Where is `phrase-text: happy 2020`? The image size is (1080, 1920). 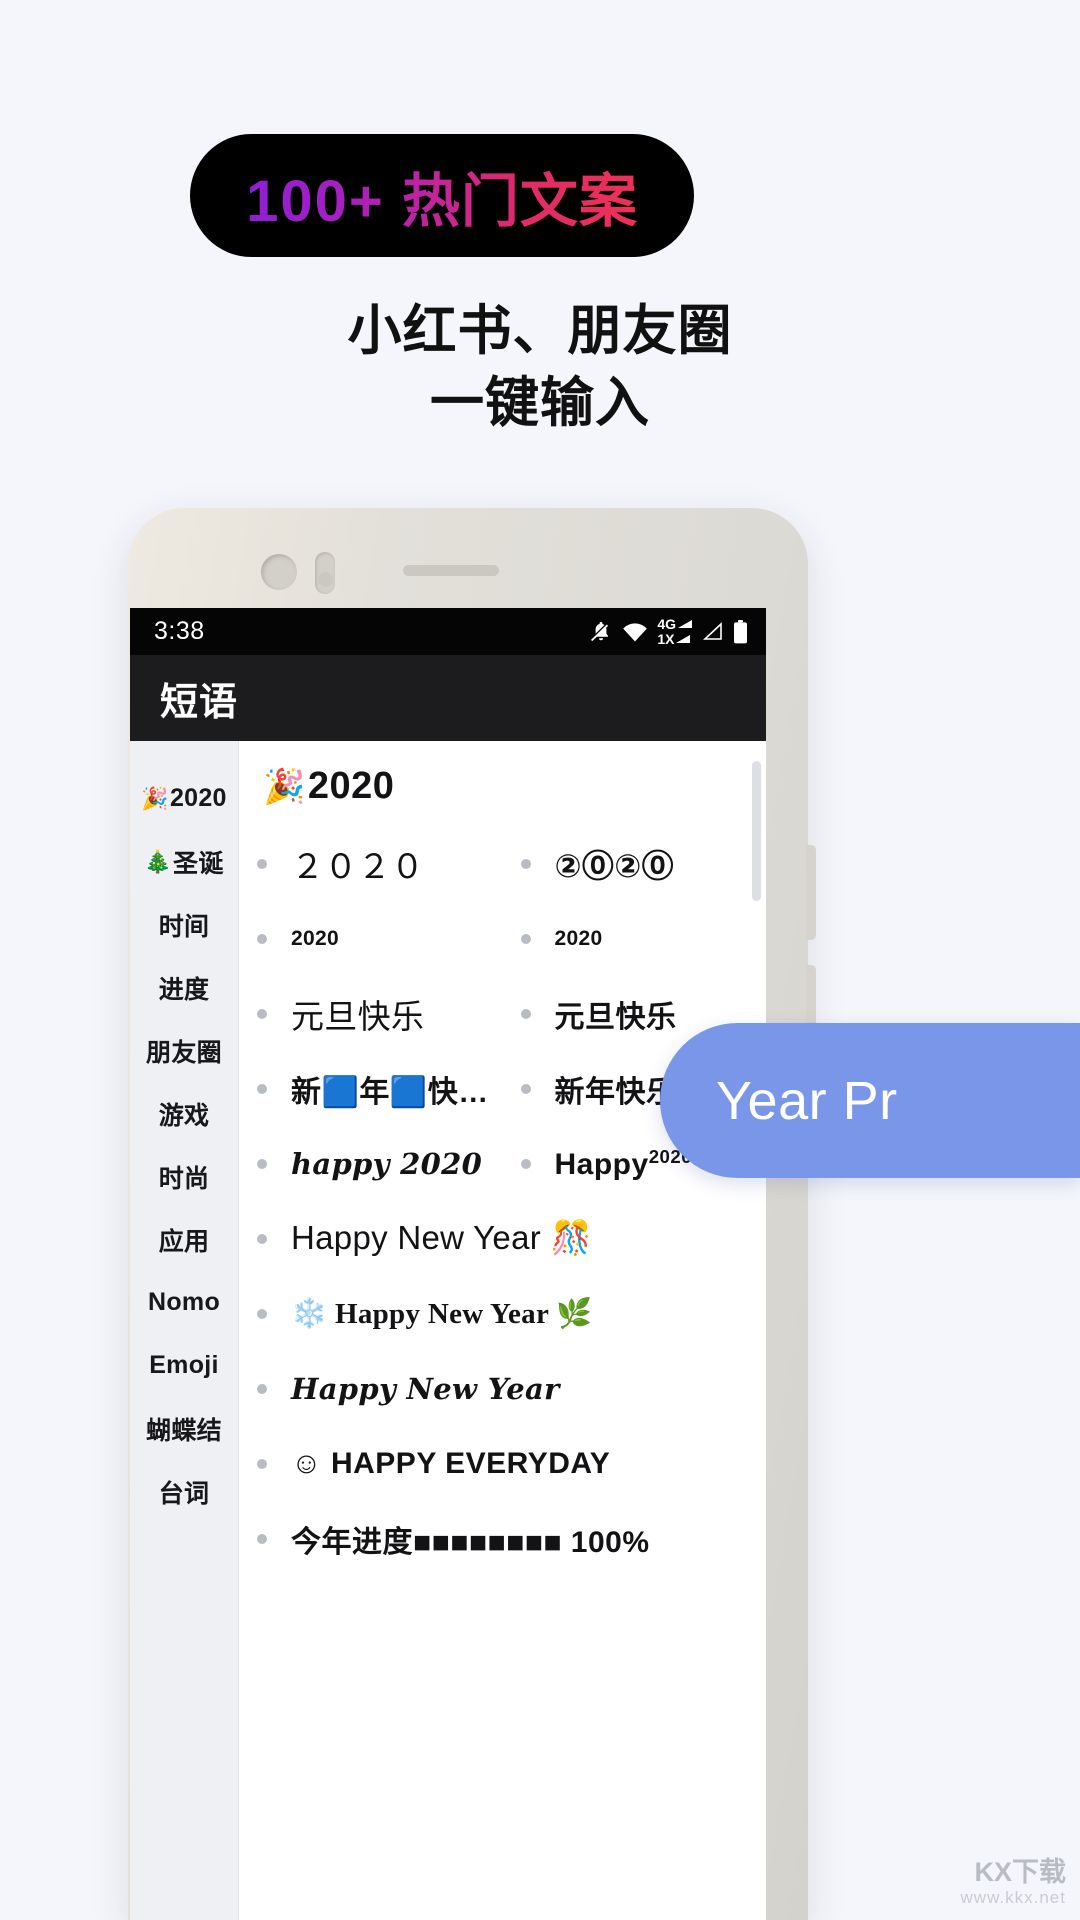 phrase-text: happy 2020 is located at coordinates (387, 1163).